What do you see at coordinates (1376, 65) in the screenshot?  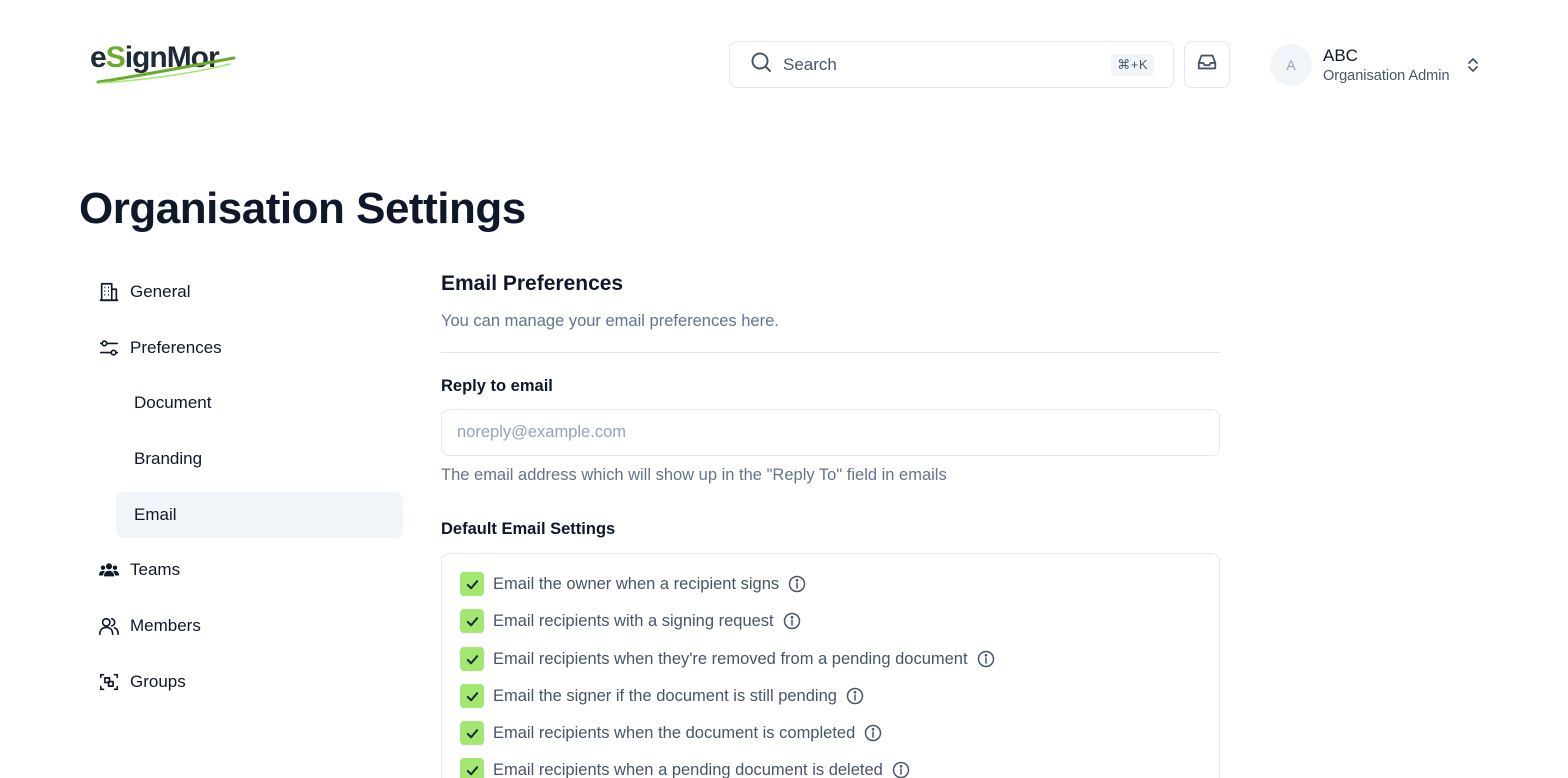 I see `user-menu: A ABC Organisation Admin` at bounding box center [1376, 65].